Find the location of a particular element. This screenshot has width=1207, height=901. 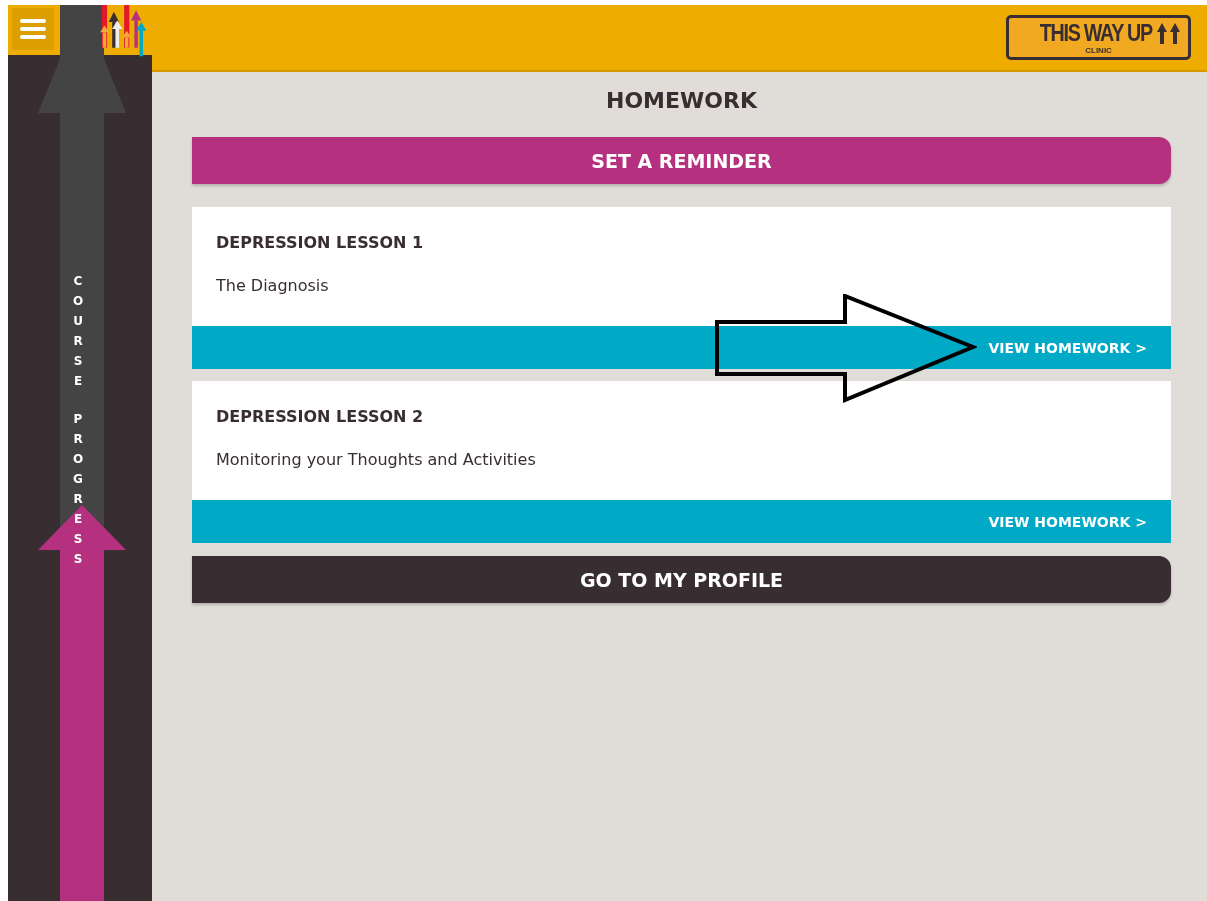

up-arrows-icon is located at coordinates (1169, 33).